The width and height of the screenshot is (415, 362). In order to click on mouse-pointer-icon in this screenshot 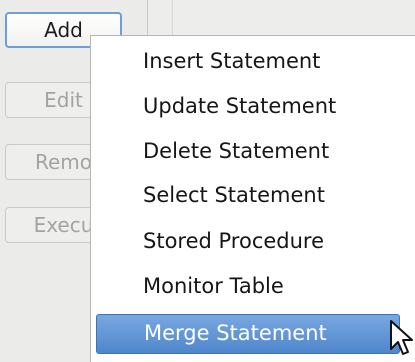, I will do `click(401, 337)`.